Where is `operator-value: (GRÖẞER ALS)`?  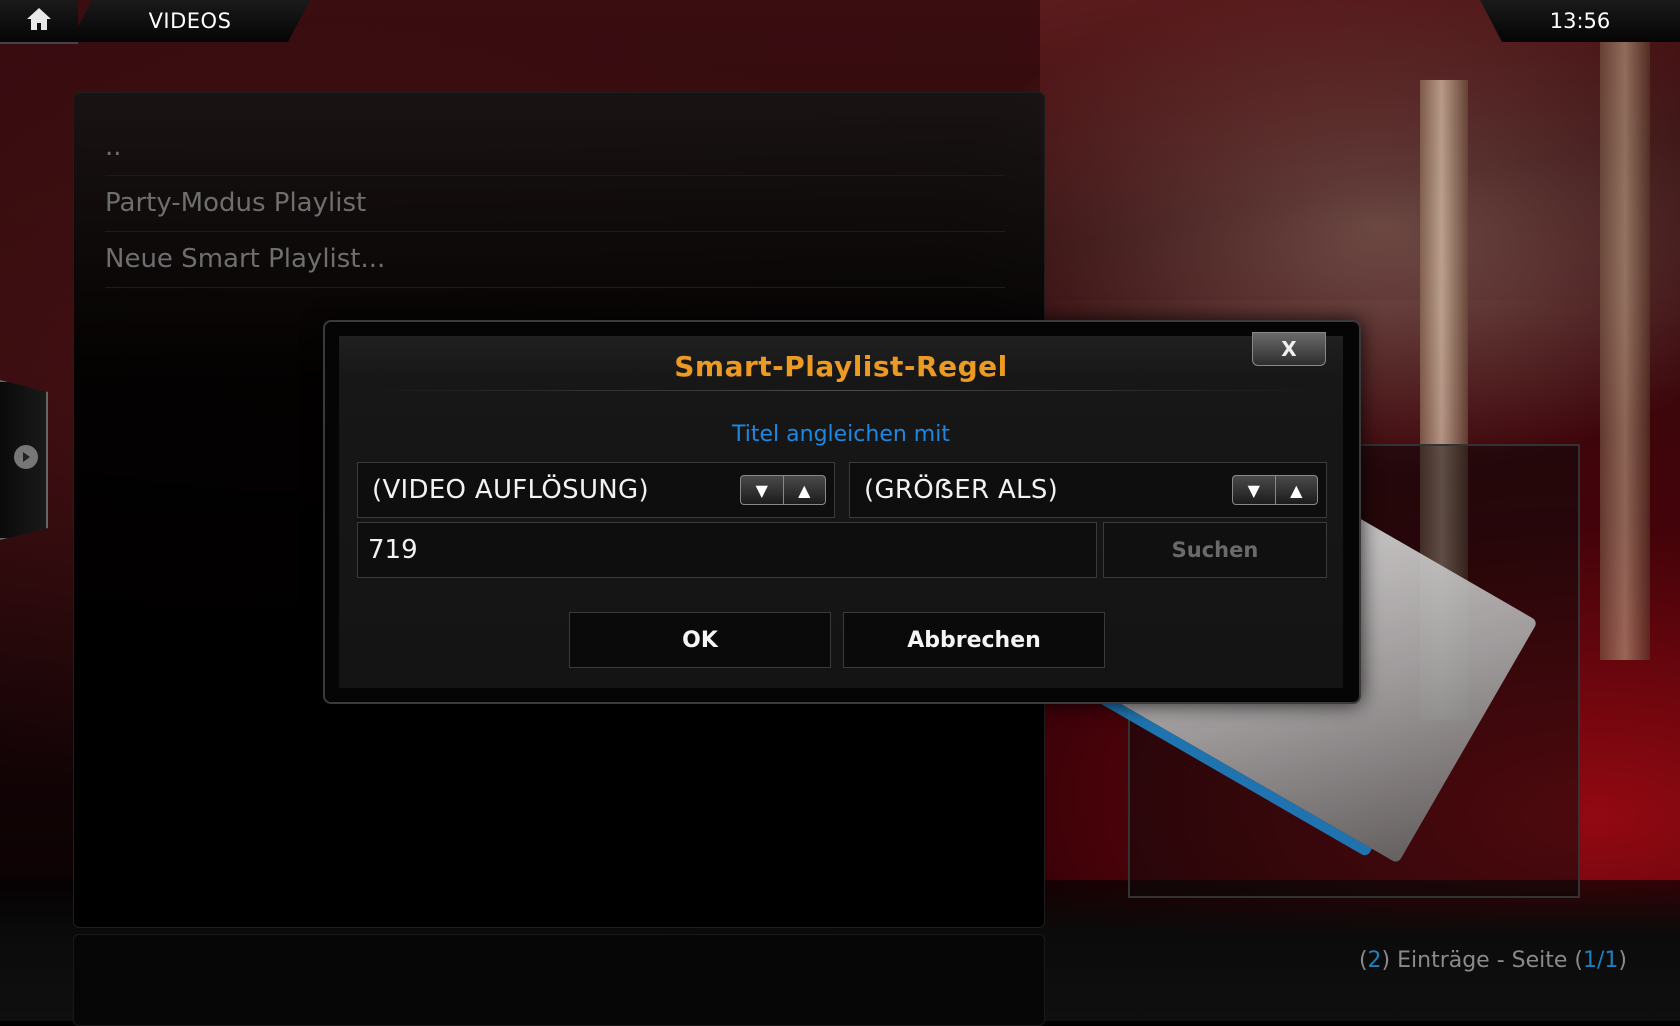 operator-value: (GRÖẞER ALS) is located at coordinates (961, 490).